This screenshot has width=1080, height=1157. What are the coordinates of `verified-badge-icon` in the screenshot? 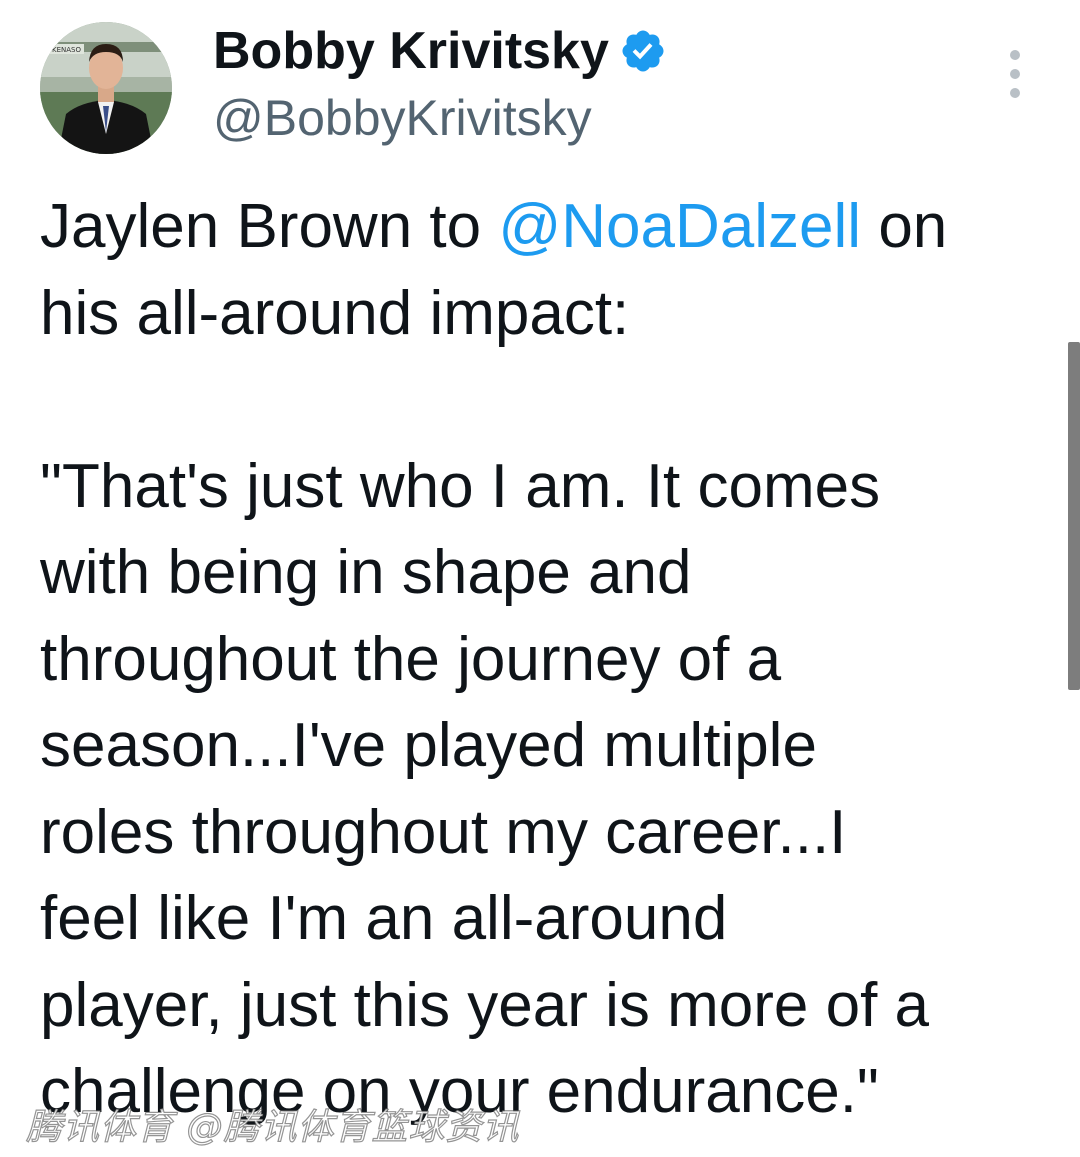 It's located at (643, 51).